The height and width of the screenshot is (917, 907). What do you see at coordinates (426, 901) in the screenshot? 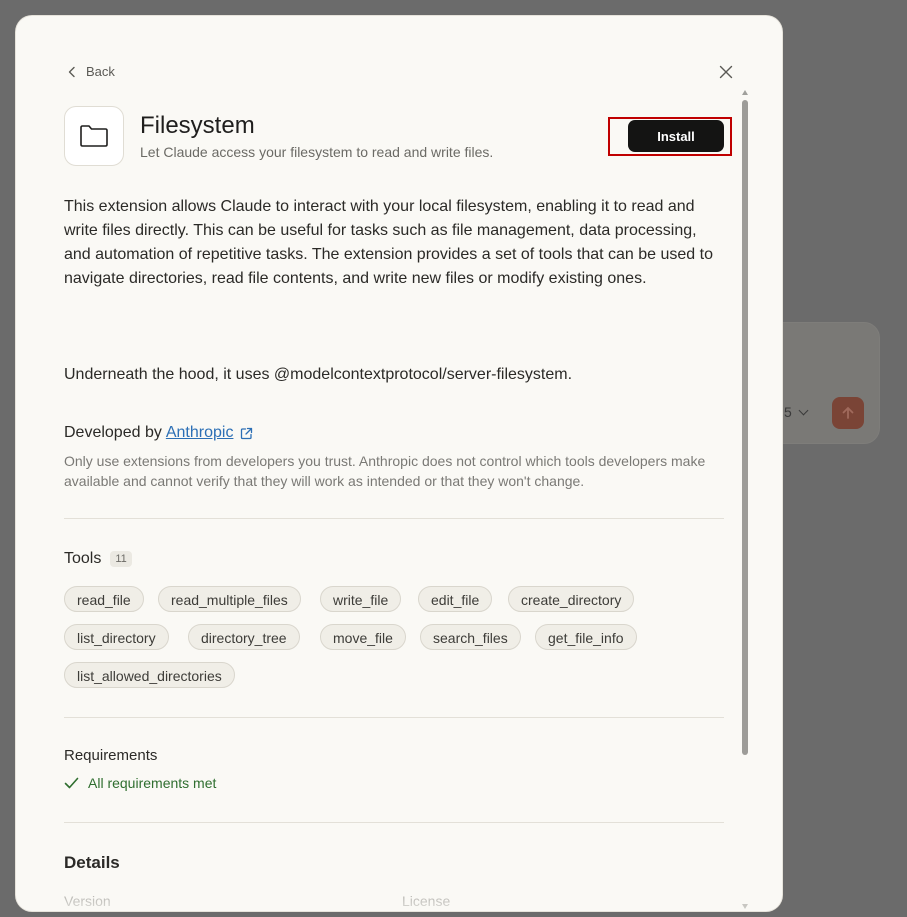
I see `license-label: License` at bounding box center [426, 901].